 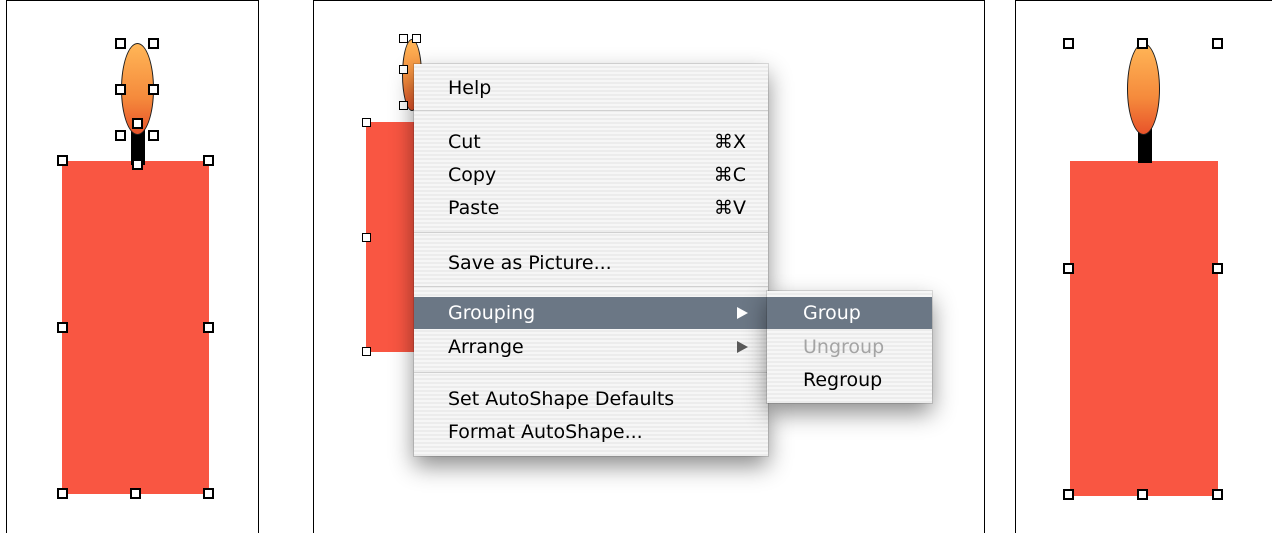 I want to click on menu-item-label: Copy, so click(x=472, y=175).